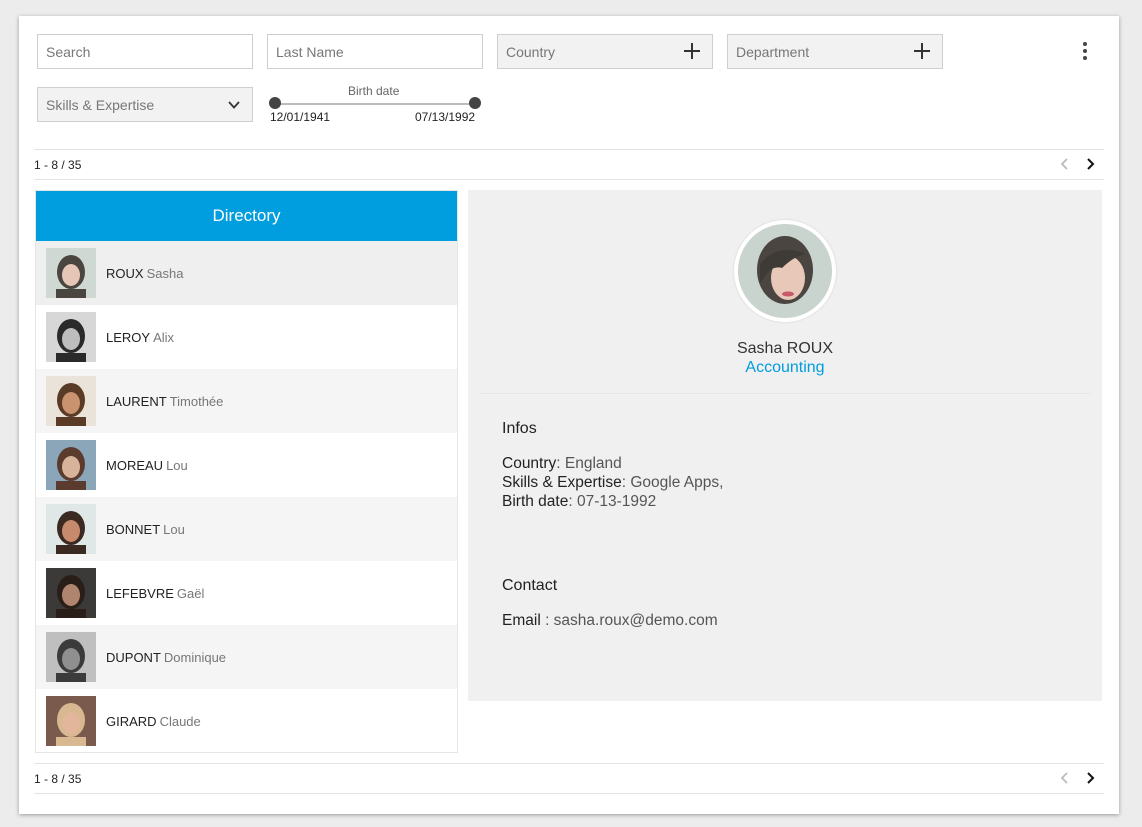 This screenshot has height=827, width=1142. I want to click on person-last-name: GIRARD, so click(131, 721).